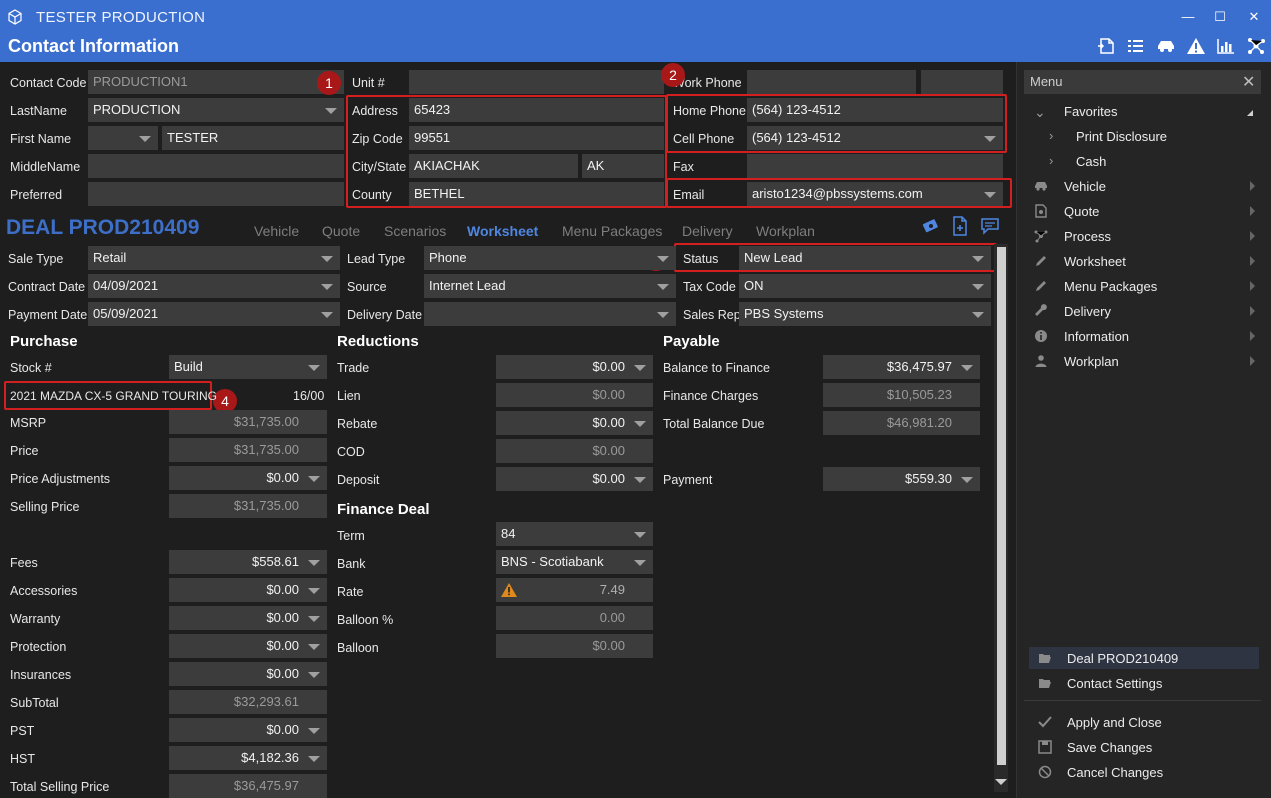  I want to click on term-dropdown: 84, so click(574, 534).